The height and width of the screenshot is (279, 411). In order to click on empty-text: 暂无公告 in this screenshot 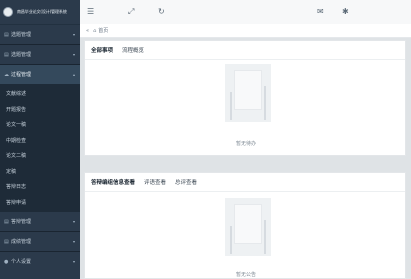, I will do `click(245, 275)`.